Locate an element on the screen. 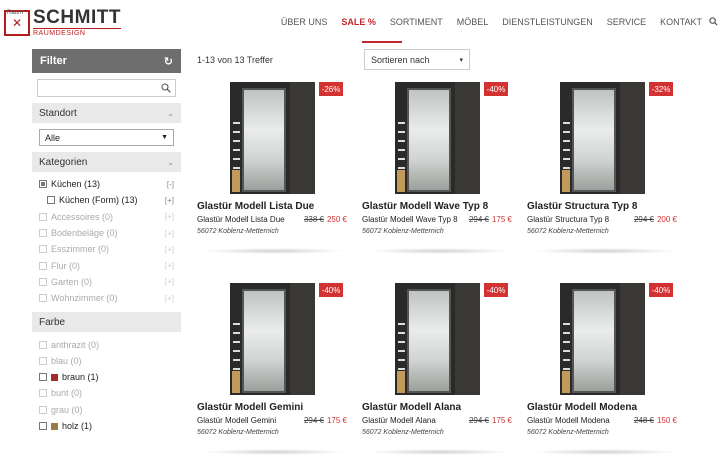 This screenshot has height=461, width=728. product-price: 338 €250 € is located at coordinates (325, 219).